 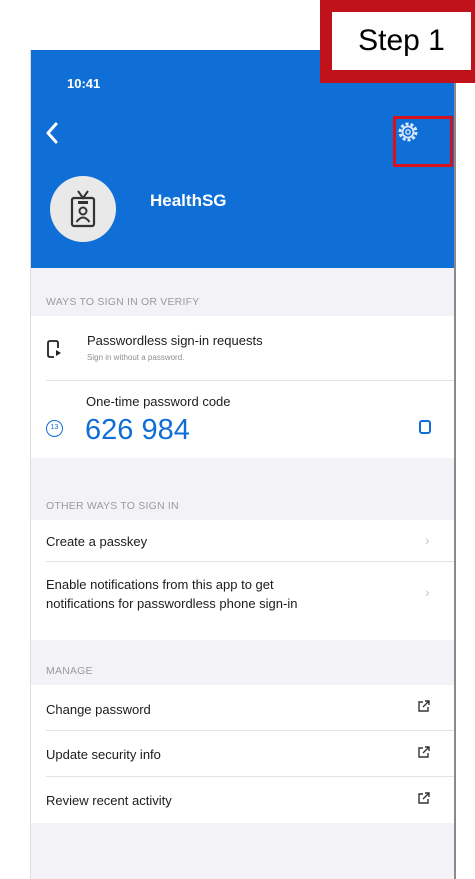 I want to click on review-recent-activity-label: Review recent activity, so click(x=109, y=800).